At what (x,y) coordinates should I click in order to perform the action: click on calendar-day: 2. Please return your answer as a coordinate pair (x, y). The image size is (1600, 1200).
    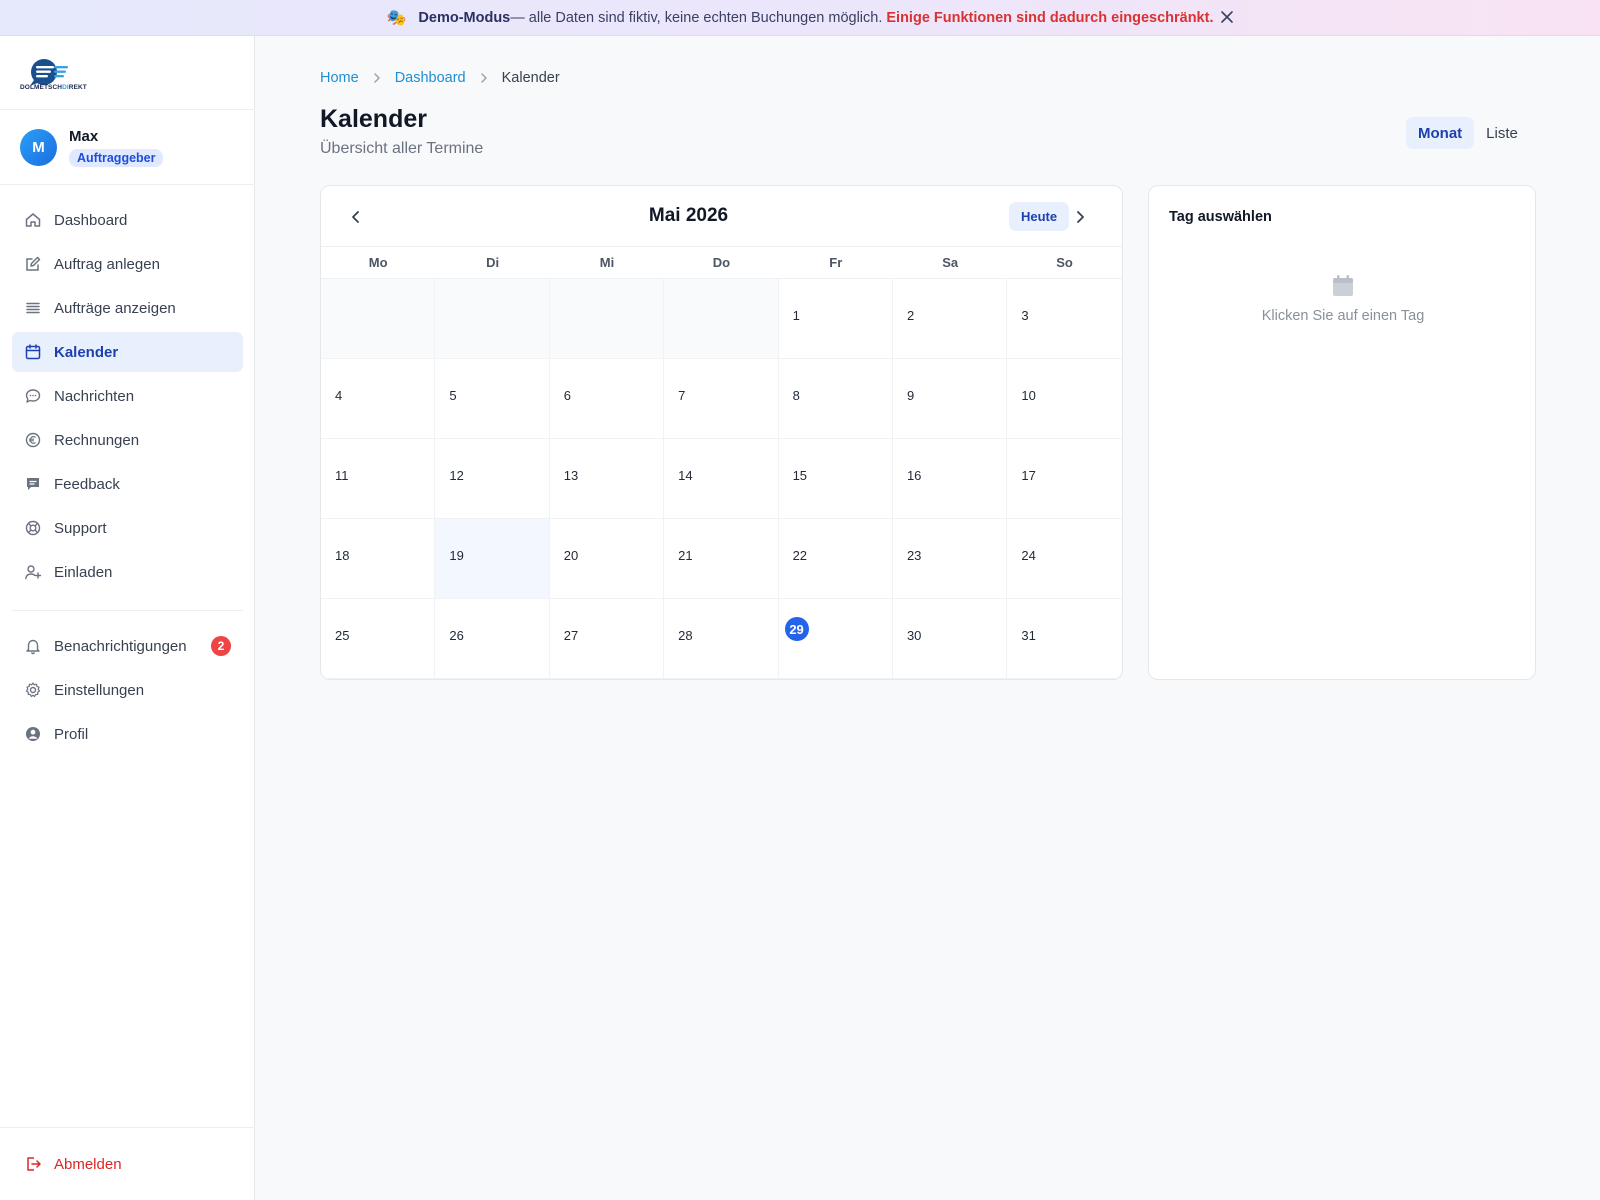
    Looking at the image, I should click on (950, 319).